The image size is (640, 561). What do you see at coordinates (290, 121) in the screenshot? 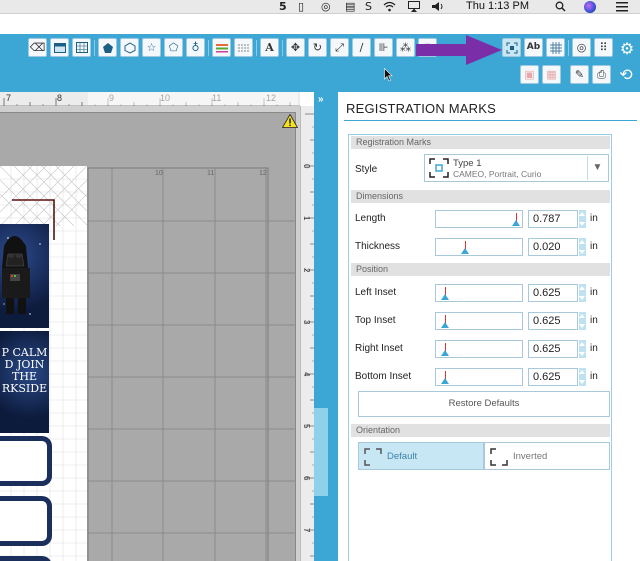
I see `warning-icon` at bounding box center [290, 121].